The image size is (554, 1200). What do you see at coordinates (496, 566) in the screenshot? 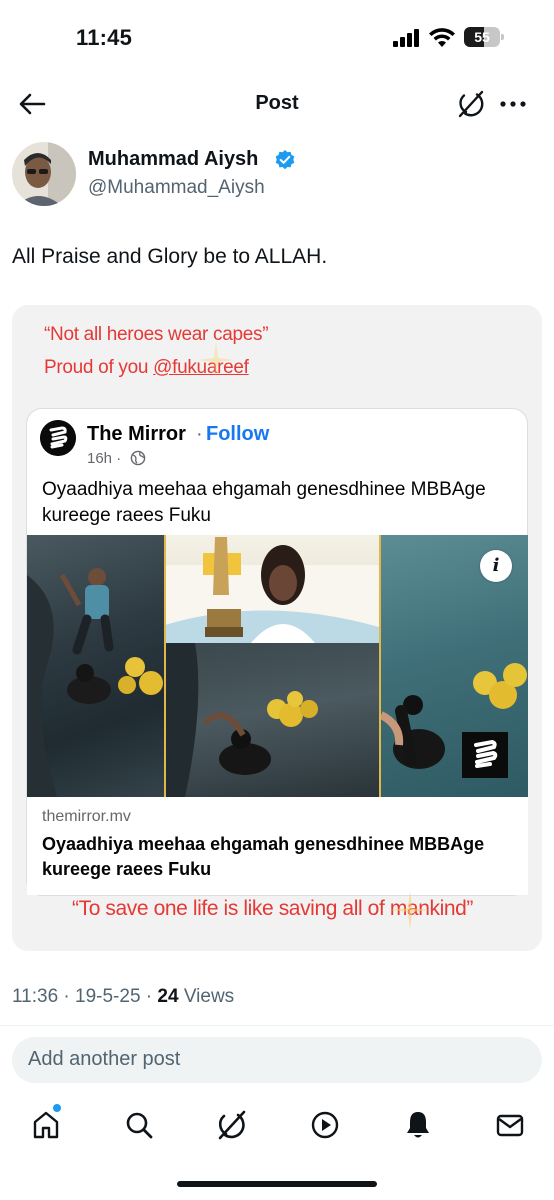
I see `info-icon: i` at bounding box center [496, 566].